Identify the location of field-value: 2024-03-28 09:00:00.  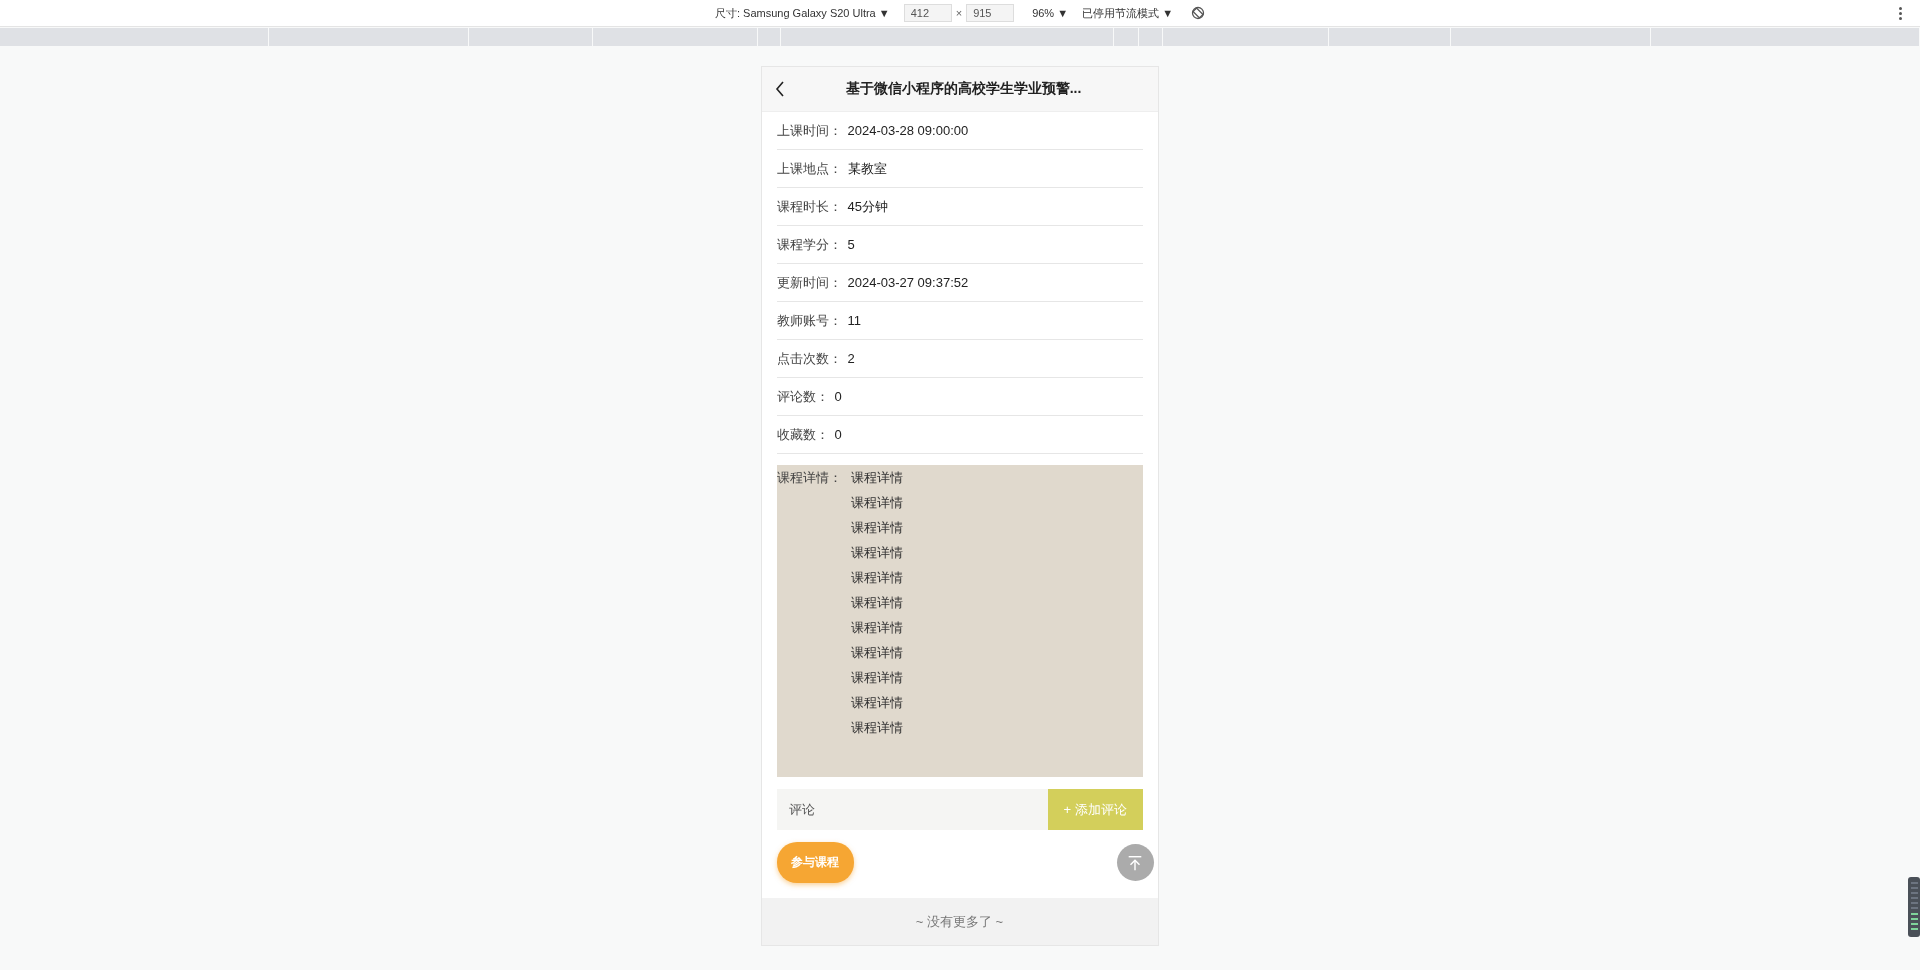
(908, 130).